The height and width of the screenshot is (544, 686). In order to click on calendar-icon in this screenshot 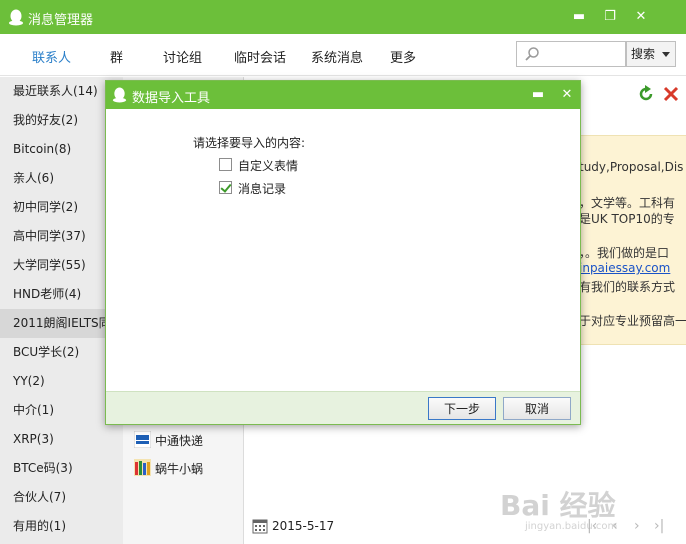, I will do `click(260, 526)`.